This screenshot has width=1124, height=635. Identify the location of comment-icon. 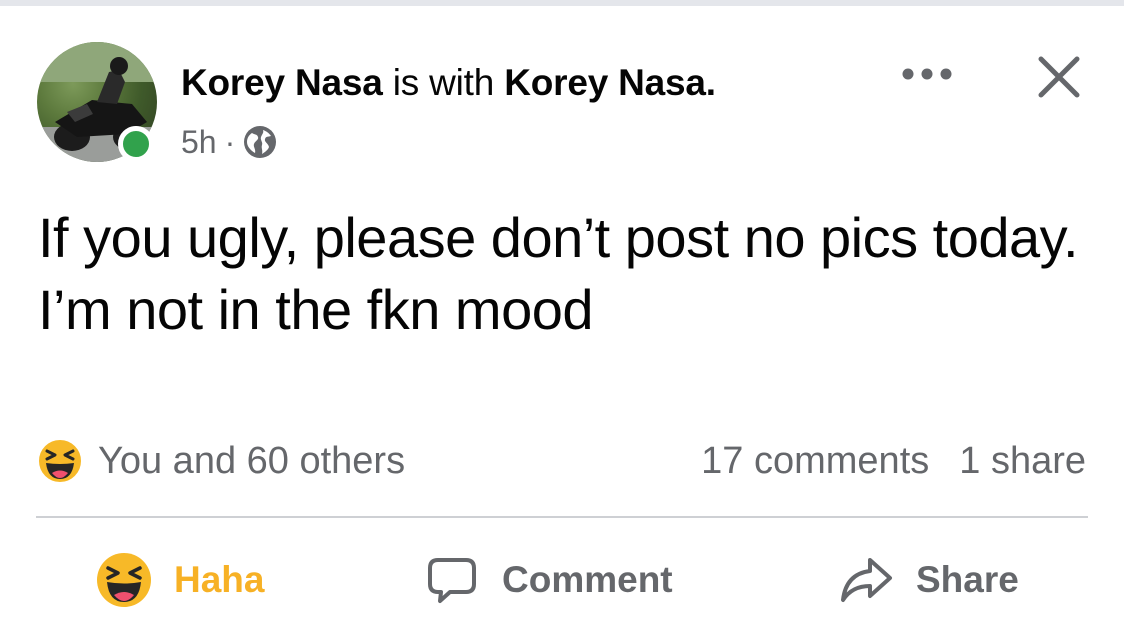
(452, 580).